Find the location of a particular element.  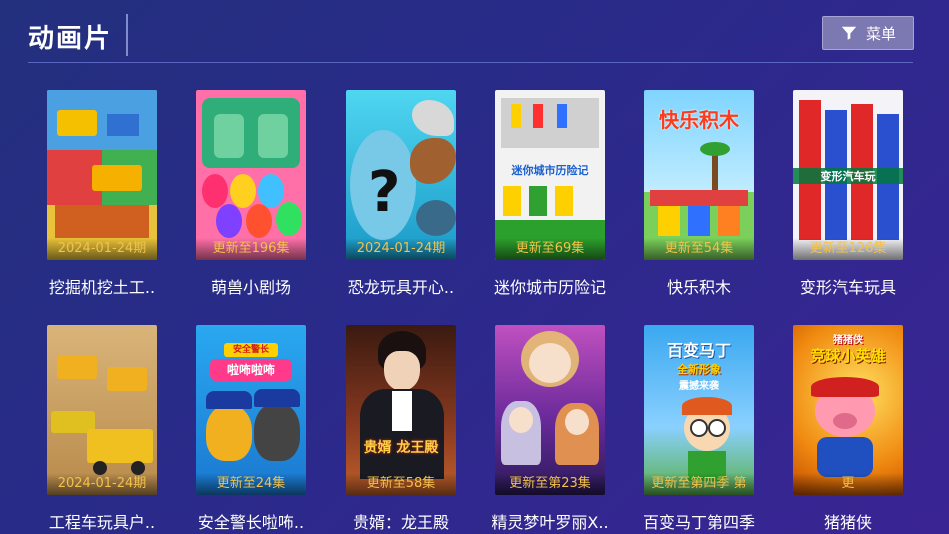

poster-art: 百变马丁 全新形象 震撼来袭 is located at coordinates (699, 410).